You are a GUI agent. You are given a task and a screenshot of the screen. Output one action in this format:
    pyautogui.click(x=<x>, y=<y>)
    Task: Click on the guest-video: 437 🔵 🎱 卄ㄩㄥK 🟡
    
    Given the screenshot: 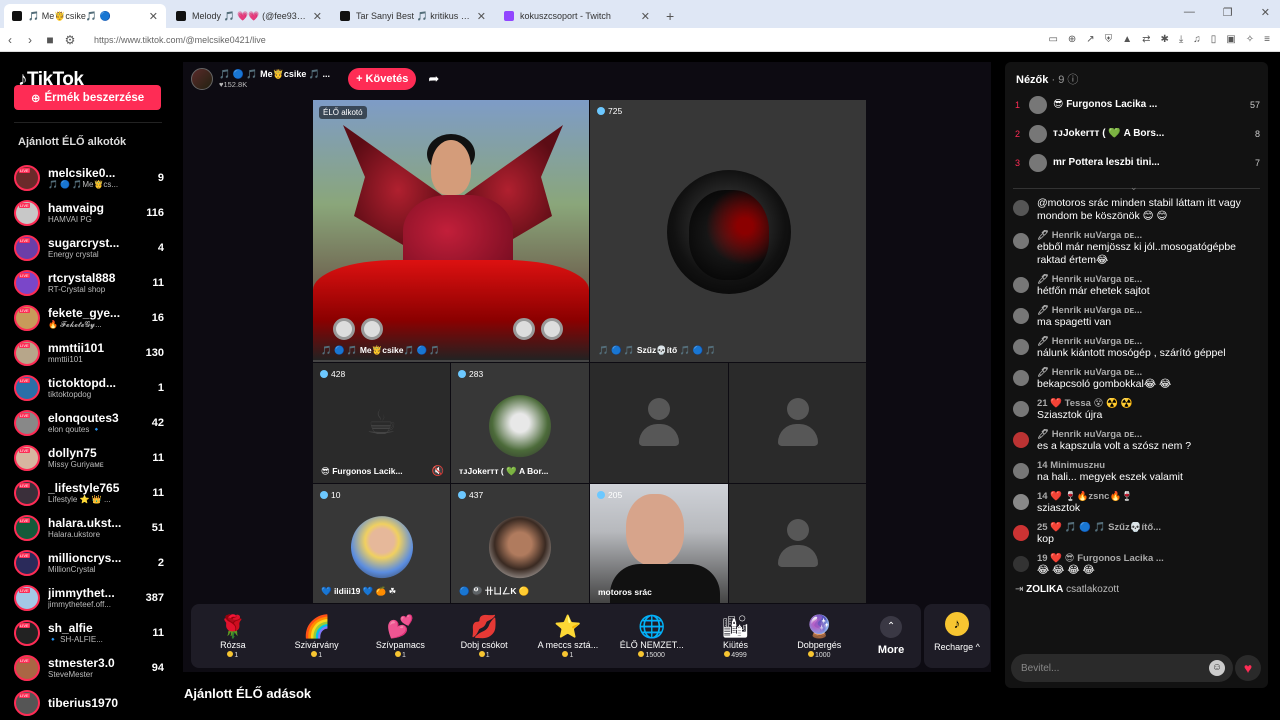 What is the action you would take?
    pyautogui.click(x=520, y=543)
    